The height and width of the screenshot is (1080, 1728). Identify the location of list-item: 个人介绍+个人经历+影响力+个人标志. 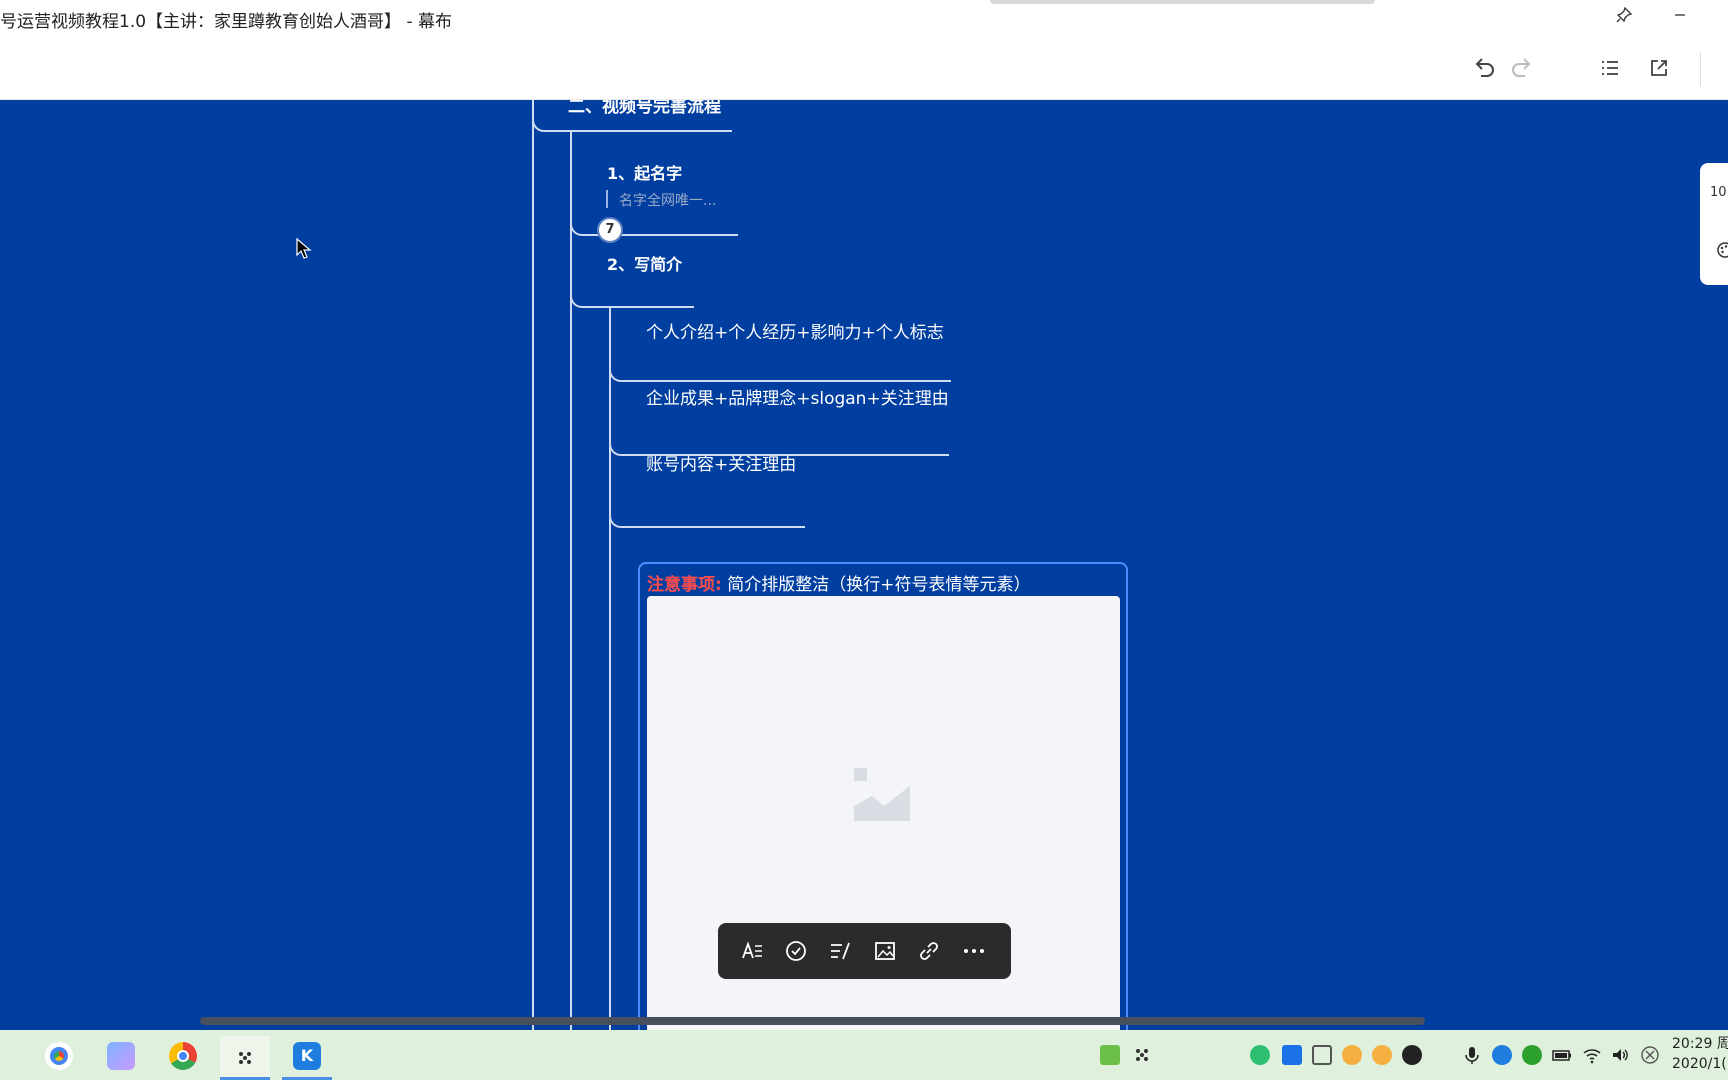
(795, 330).